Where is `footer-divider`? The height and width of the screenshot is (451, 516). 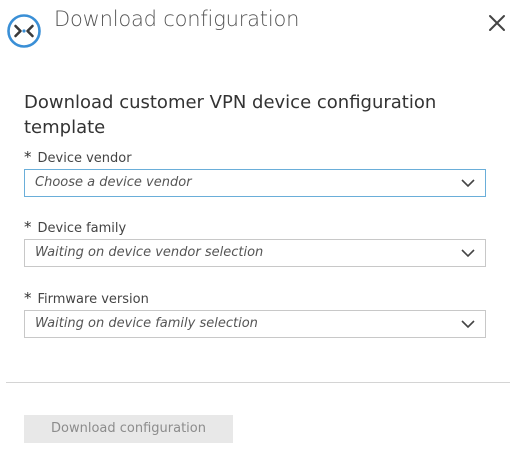
footer-divider is located at coordinates (258, 382).